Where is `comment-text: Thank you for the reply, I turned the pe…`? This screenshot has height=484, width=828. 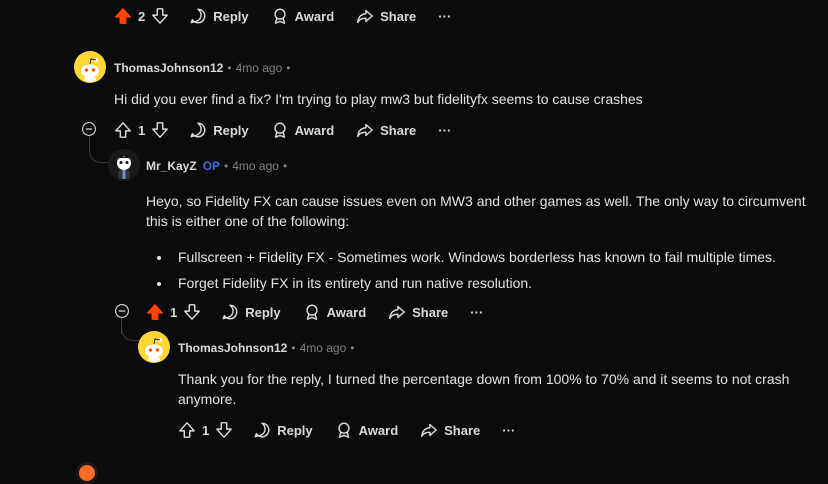 comment-text: Thank you for the reply, I turned the pe… is located at coordinates (484, 389).